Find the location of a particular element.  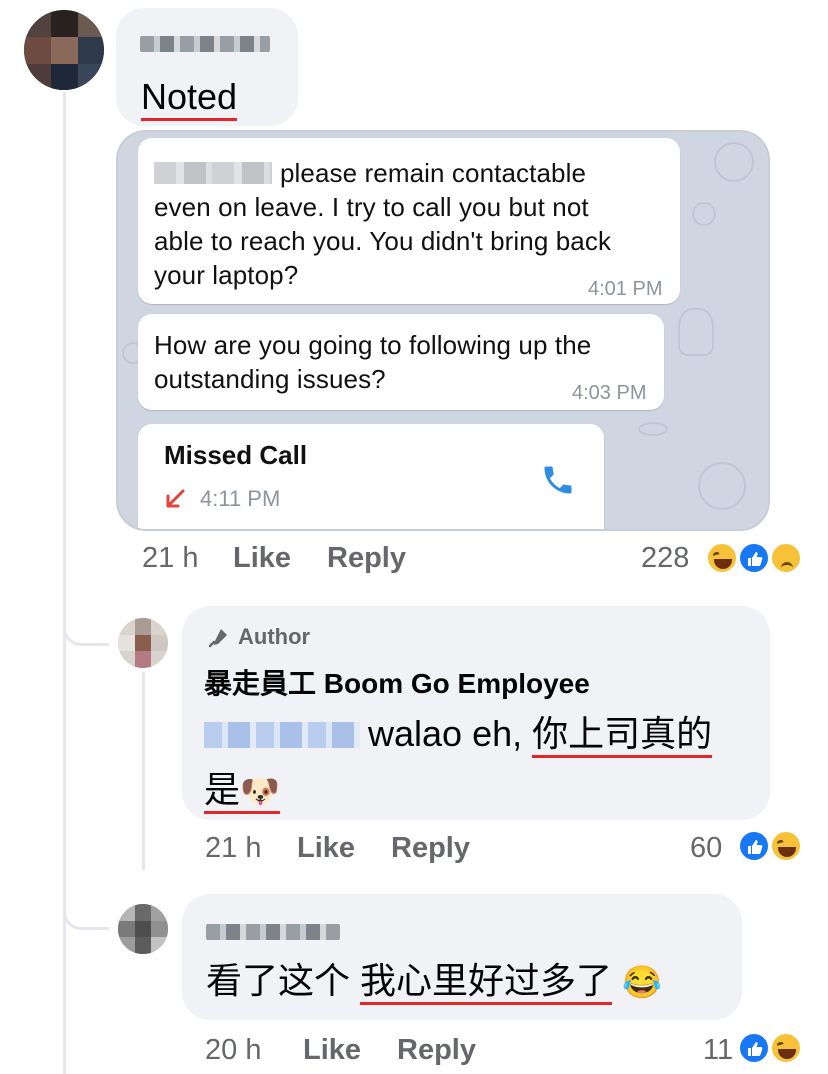

author-name: 暴走員工 Boom Go Employee is located at coordinates (397, 682).